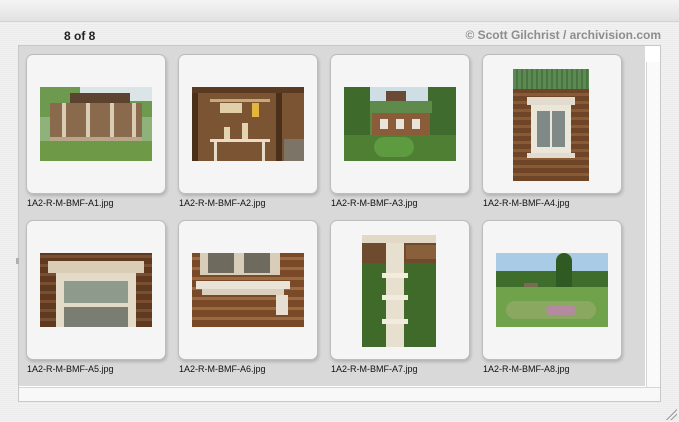 The image size is (679, 422). What do you see at coordinates (526, 369) in the screenshot?
I see `thumbnail-filename: 1A2-R-M-BMF-A8.jpg` at bounding box center [526, 369].